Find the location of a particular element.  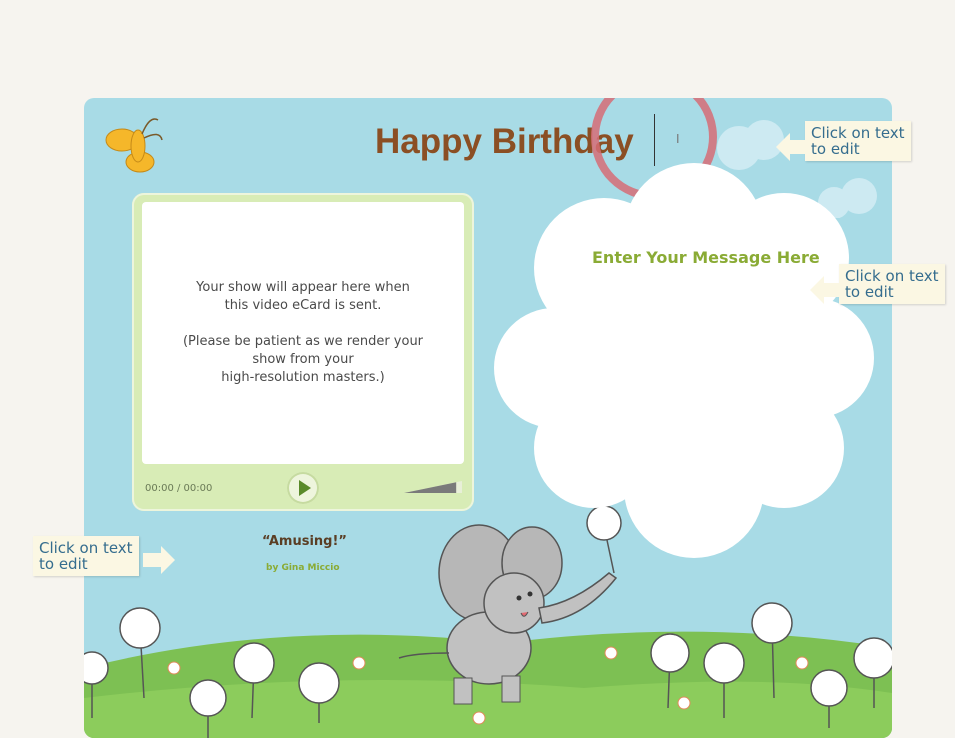

screen-text-line: this video eCard is sent. is located at coordinates (303, 305).